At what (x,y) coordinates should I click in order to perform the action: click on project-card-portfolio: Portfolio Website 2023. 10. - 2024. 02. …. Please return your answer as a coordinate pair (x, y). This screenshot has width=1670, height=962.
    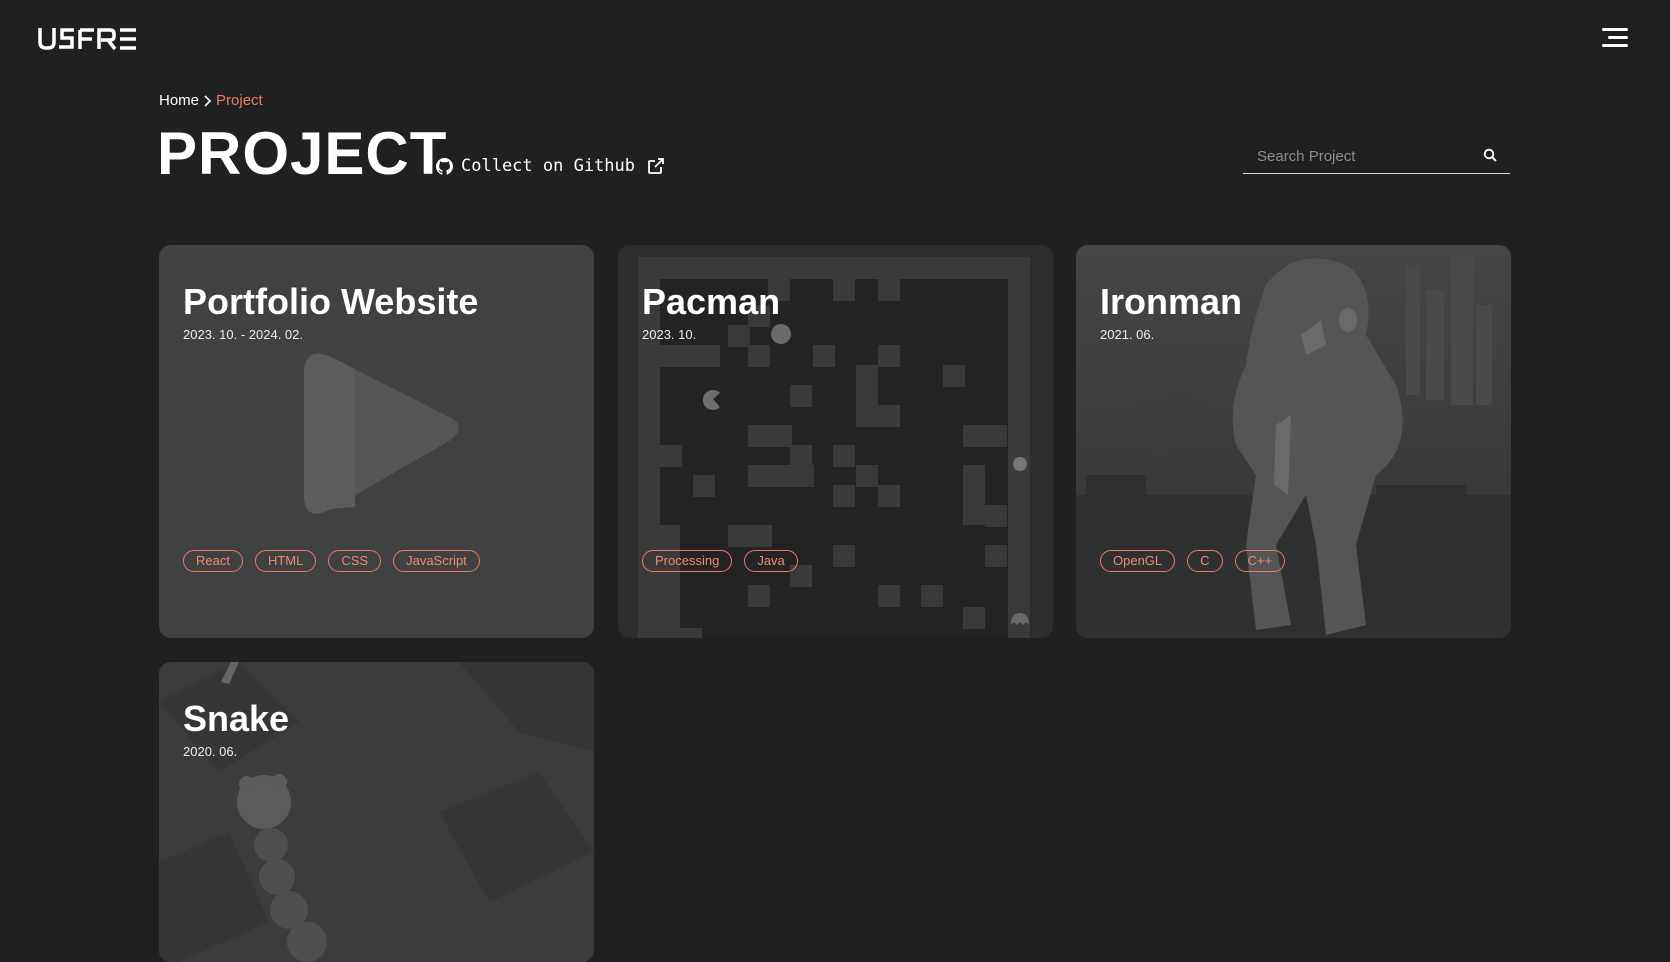
    Looking at the image, I should click on (376, 441).